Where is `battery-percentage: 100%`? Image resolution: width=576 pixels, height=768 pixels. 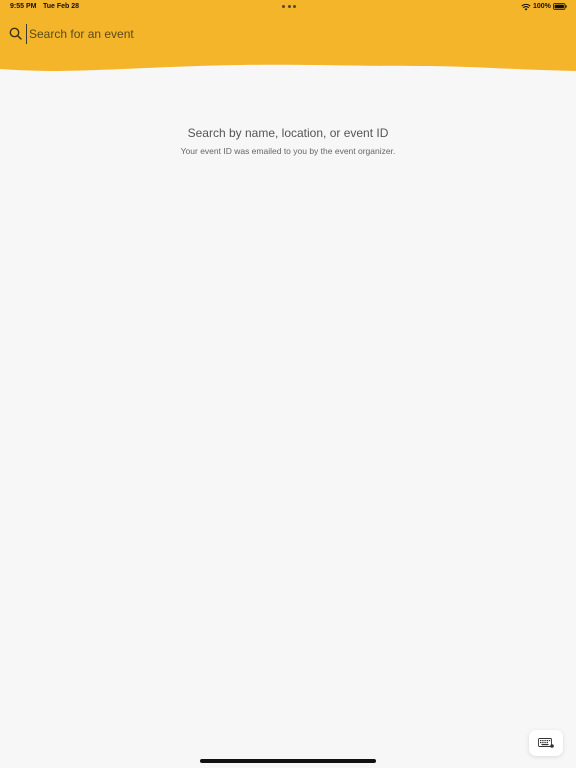
battery-percentage: 100% is located at coordinates (542, 6).